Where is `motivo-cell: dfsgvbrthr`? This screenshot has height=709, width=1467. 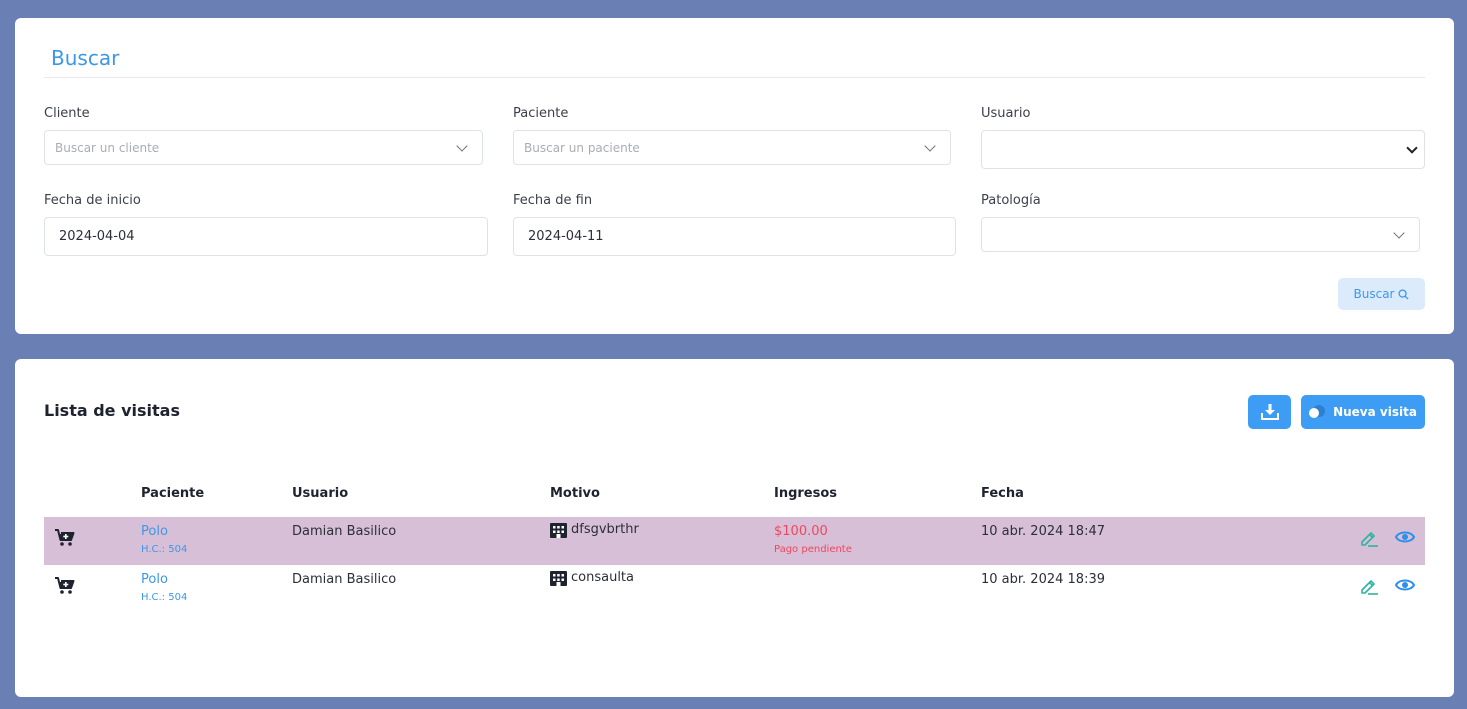
motivo-cell: dfsgvbrthr is located at coordinates (594, 529).